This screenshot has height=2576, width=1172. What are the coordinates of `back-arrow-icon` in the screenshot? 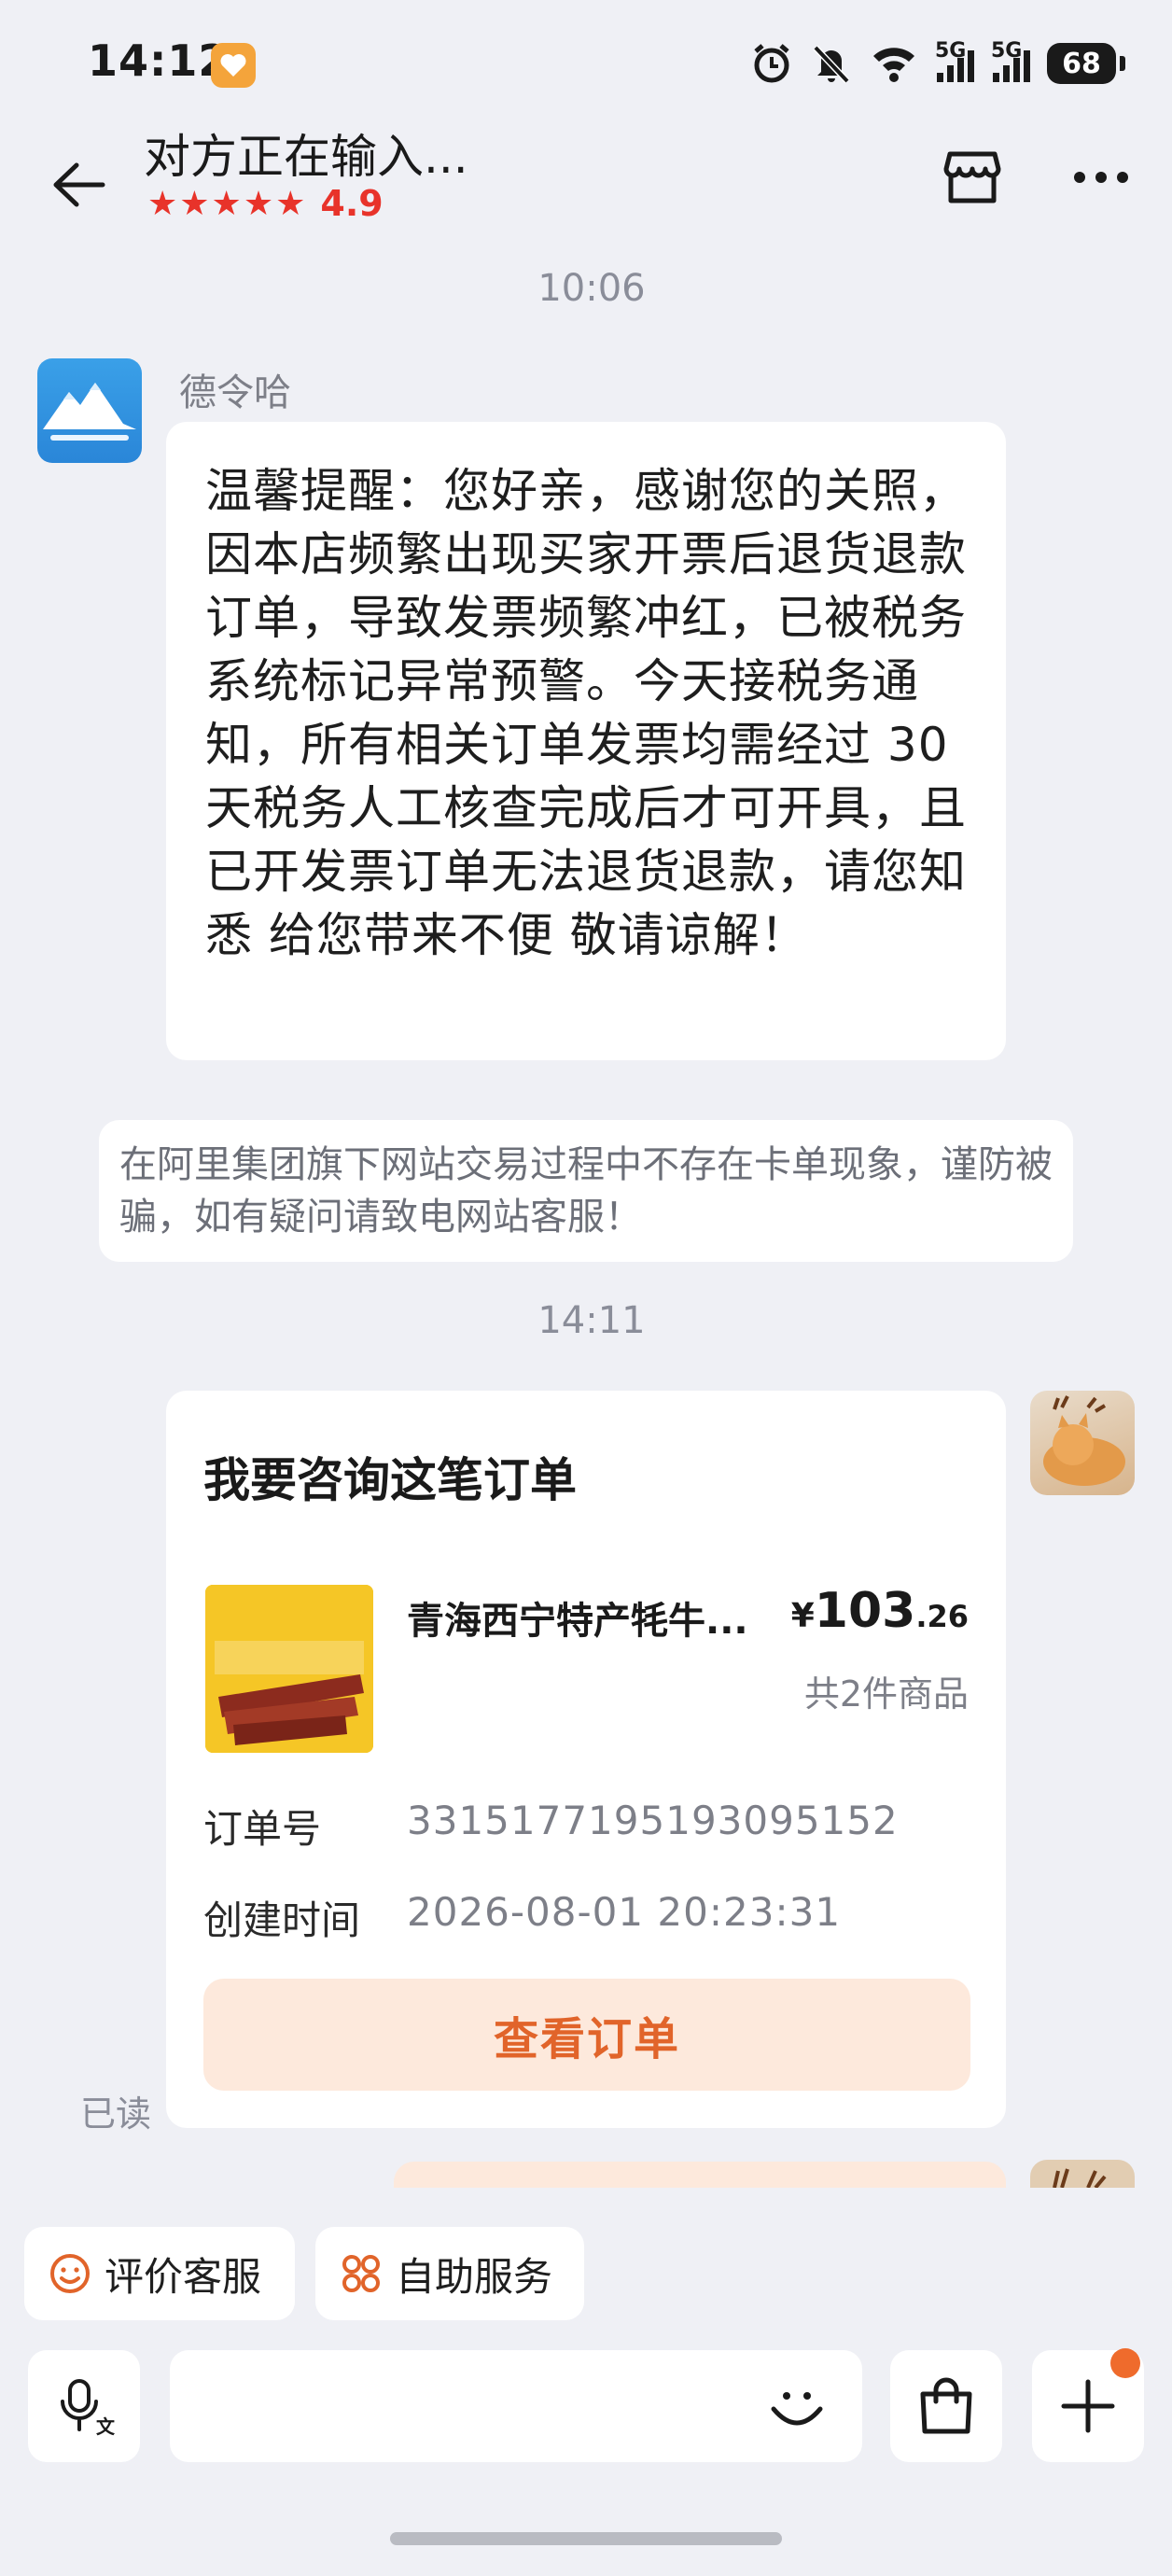 It's located at (79, 184).